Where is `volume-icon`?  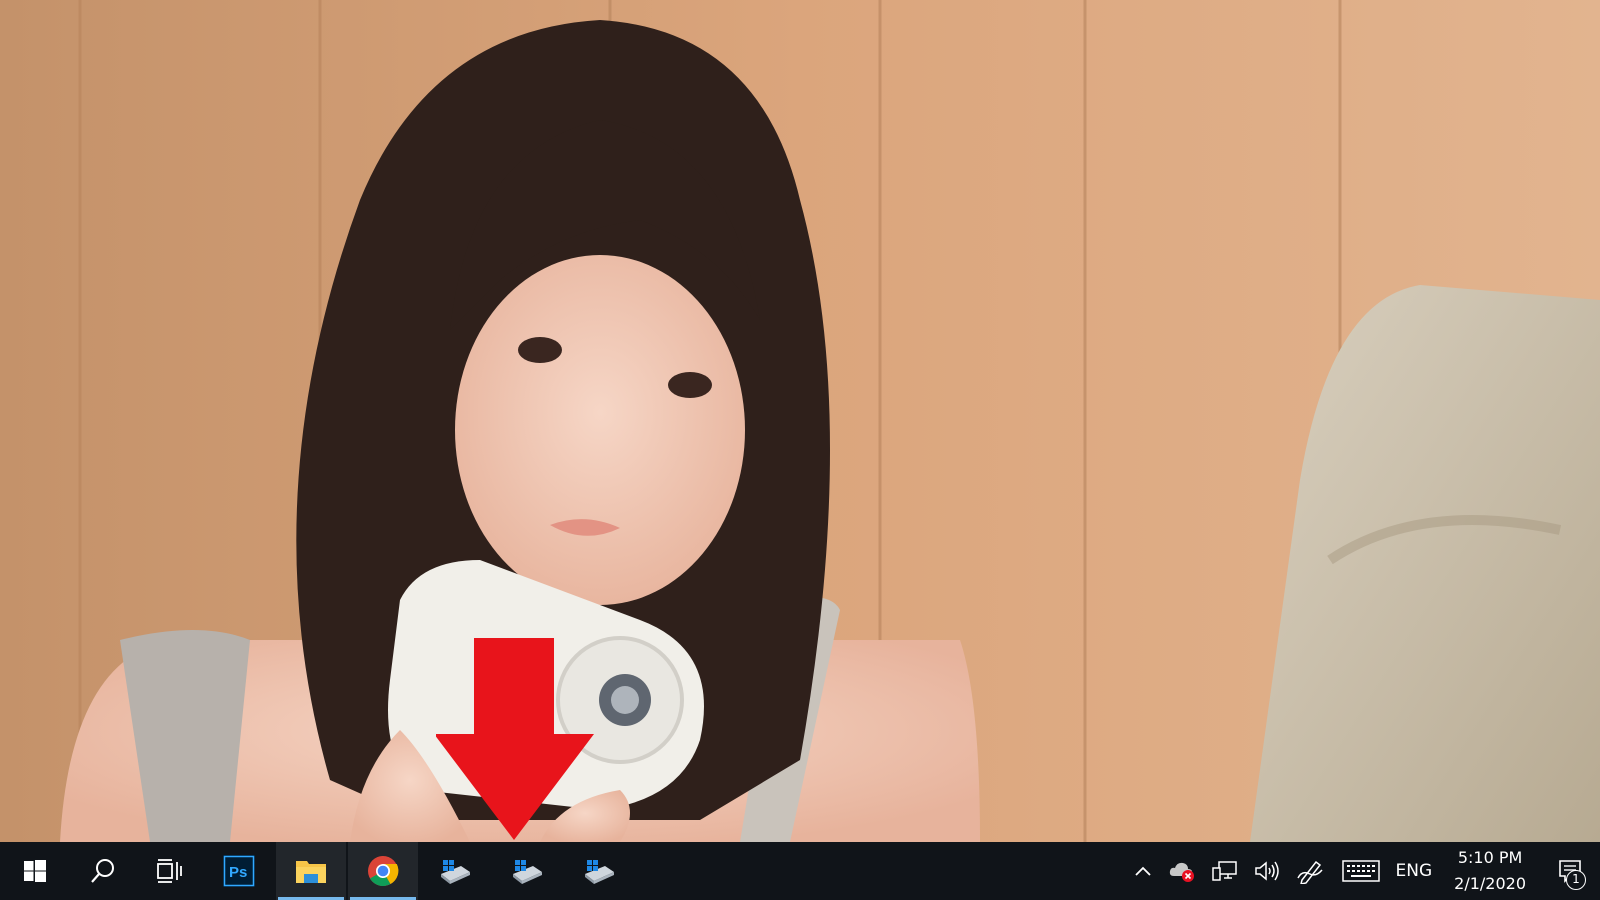
volume-icon is located at coordinates (1266, 871).